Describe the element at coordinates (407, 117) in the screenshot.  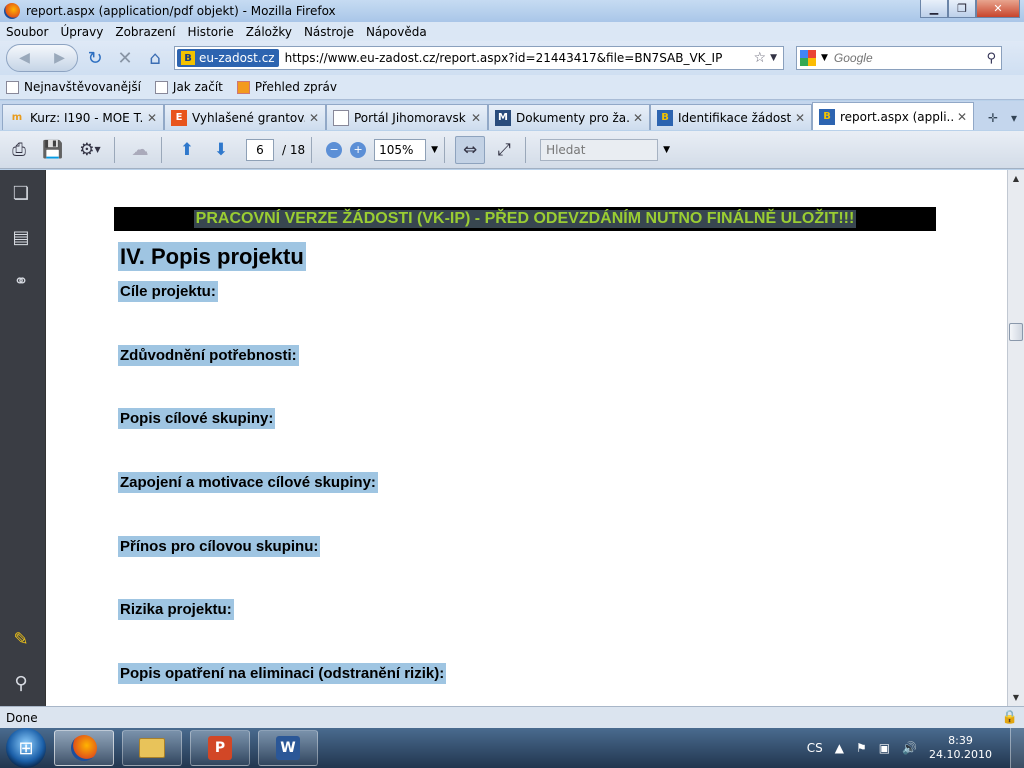
I see `tab-portal: Portál Jihomoravsk... ✕` at that location.